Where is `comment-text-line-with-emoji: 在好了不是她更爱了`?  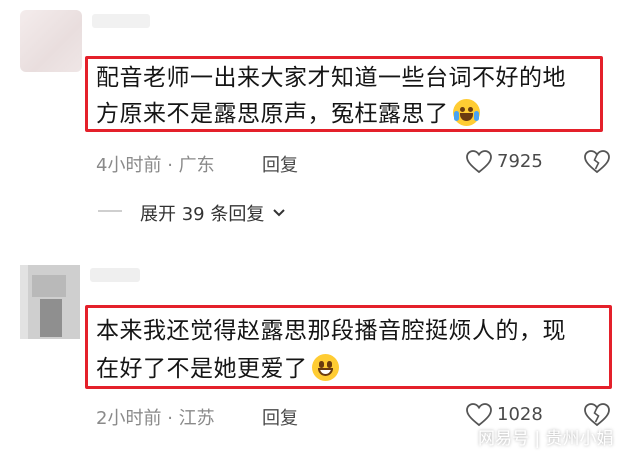
comment-text-line-with-emoji: 在好了不是她更爱了 is located at coordinates (217, 369).